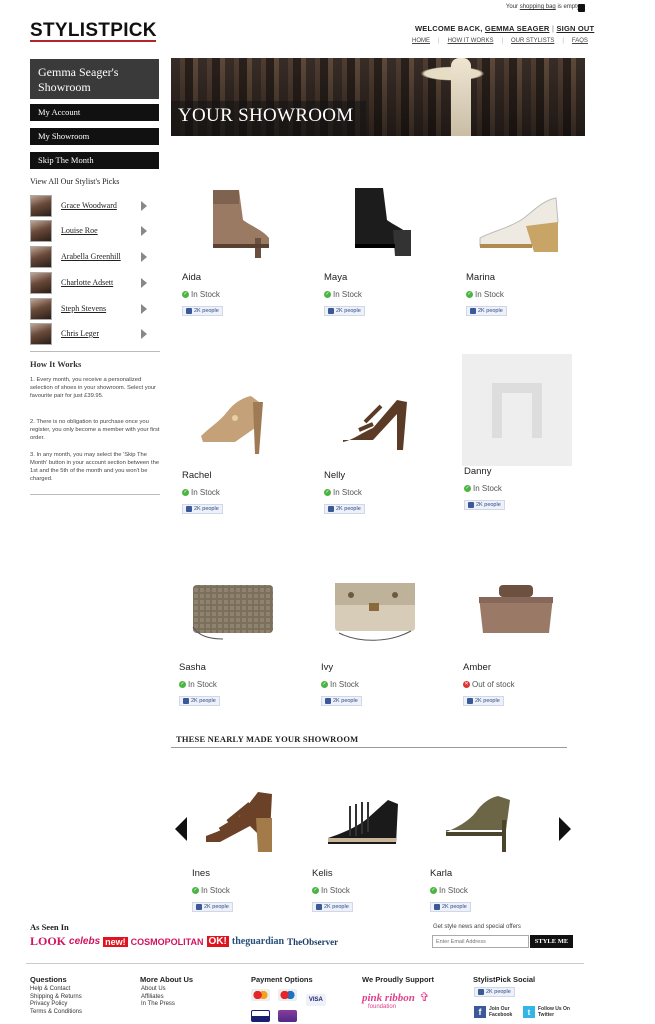  I want to click on footer-more-list: About Us Affiliates In The Press, so click(158, 997).